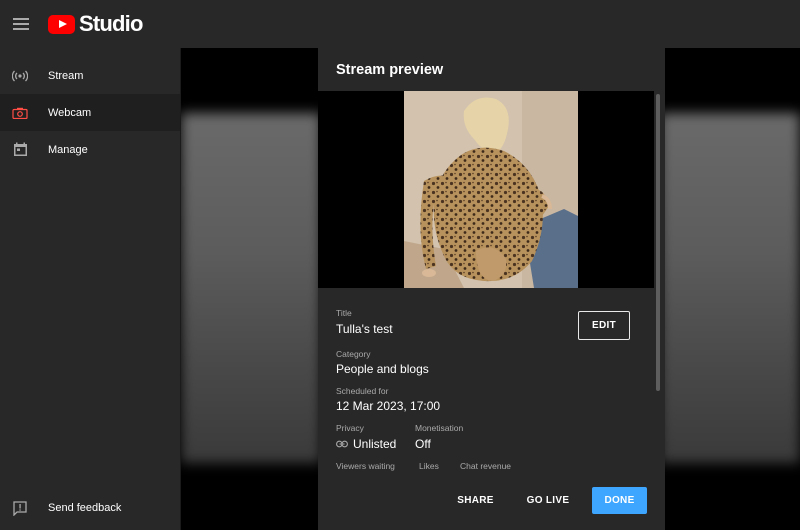 Image resolution: width=800 pixels, height=530 pixels. What do you see at coordinates (20, 508) in the screenshot?
I see `feedback-icon` at bounding box center [20, 508].